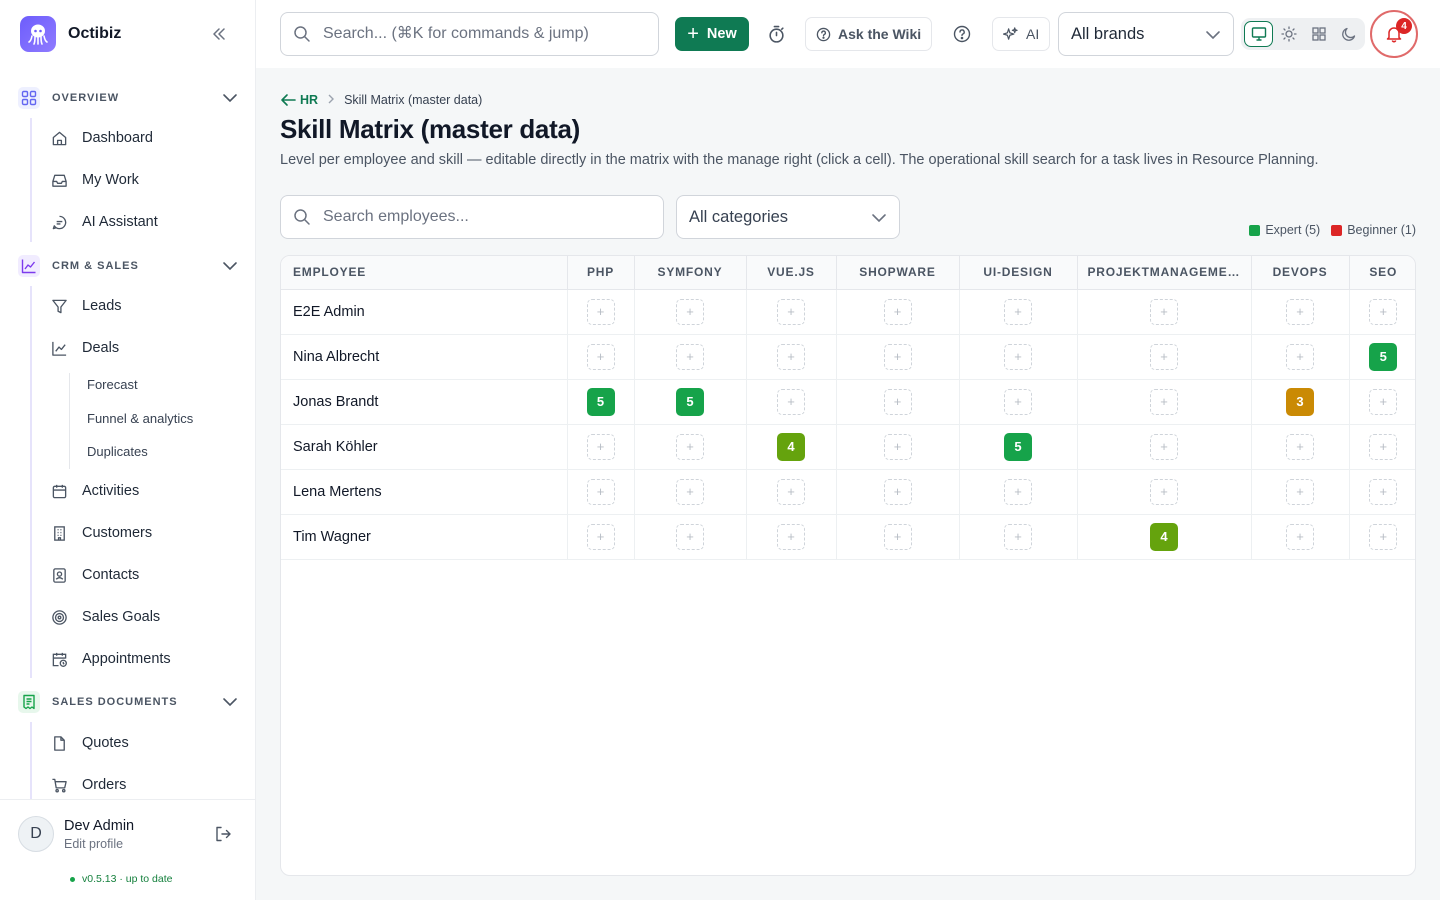 The height and width of the screenshot is (900, 1440). Describe the element at coordinates (712, 34) in the screenshot. I see `new-button: + New` at that location.